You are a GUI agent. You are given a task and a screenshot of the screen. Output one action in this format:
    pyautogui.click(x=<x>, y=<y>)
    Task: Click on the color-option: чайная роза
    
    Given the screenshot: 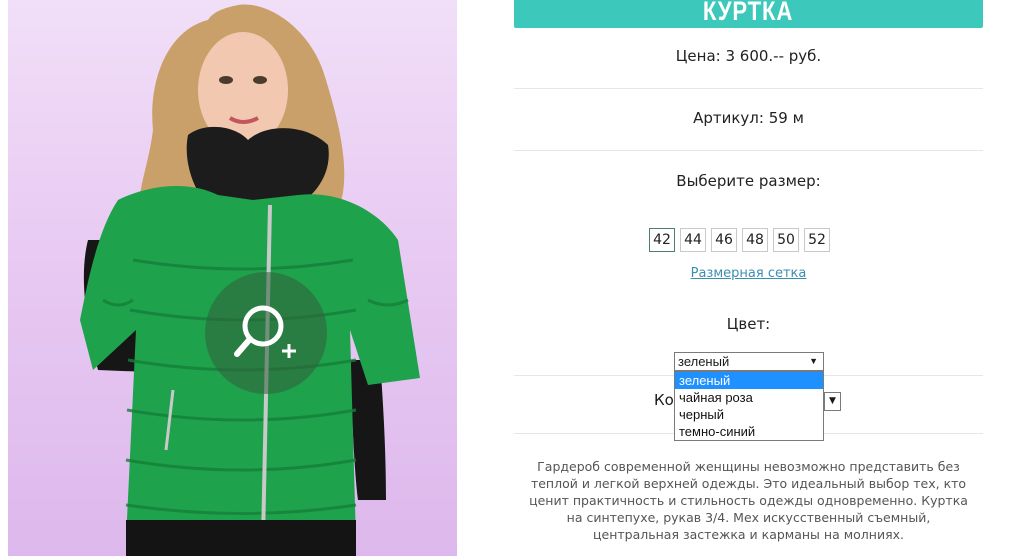 What is the action you would take?
    pyautogui.click(x=749, y=397)
    